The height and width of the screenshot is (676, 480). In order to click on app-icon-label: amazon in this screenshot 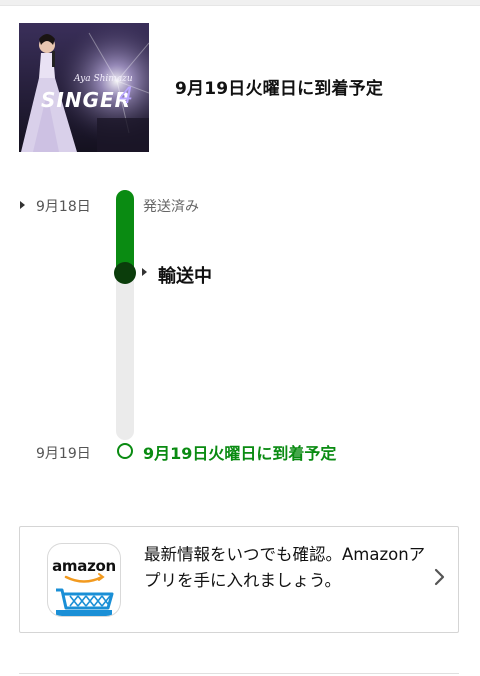, I will do `click(84, 566)`.